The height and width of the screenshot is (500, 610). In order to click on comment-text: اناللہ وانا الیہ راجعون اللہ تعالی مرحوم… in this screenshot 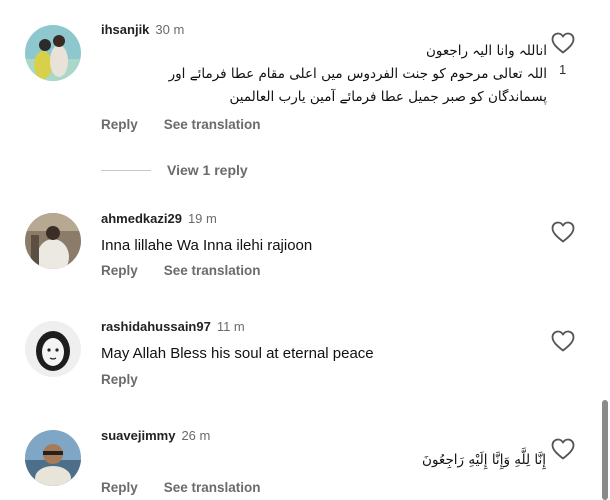, I will do `click(324, 74)`.